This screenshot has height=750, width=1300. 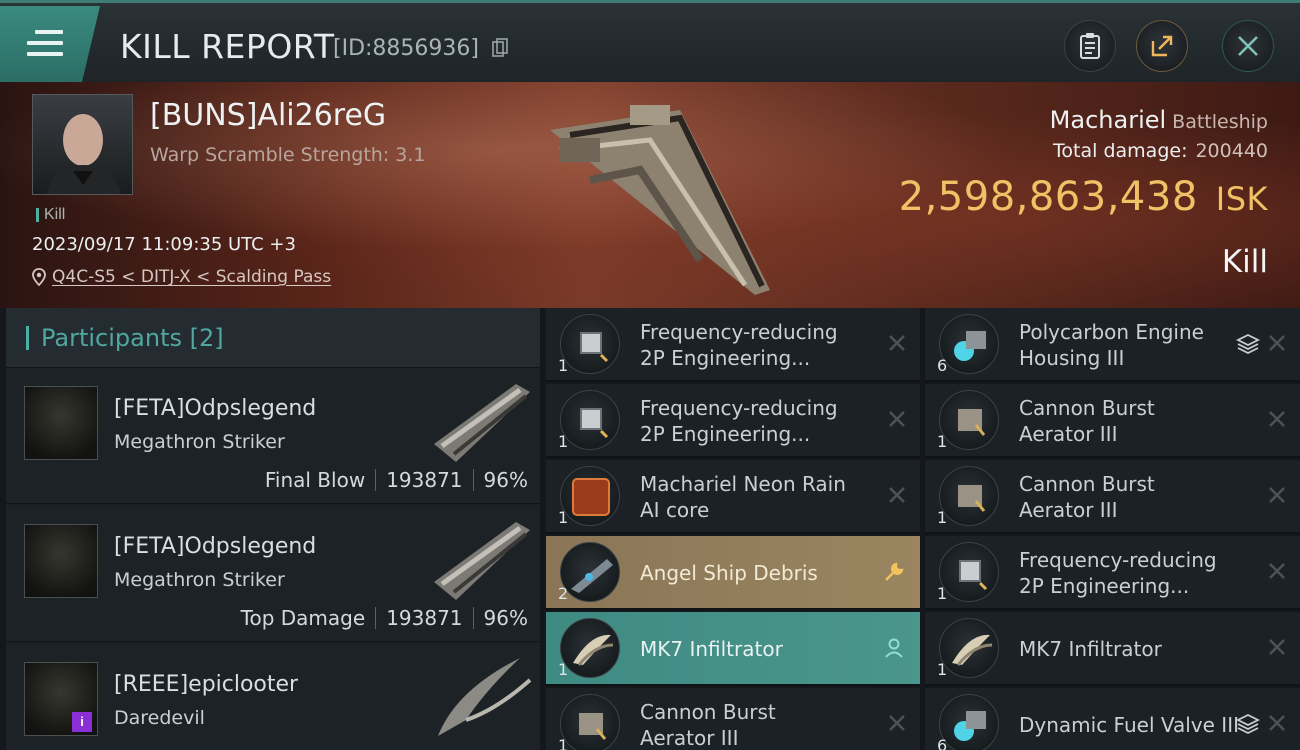 I want to click on engine-housing-icon, so click(x=969, y=344).